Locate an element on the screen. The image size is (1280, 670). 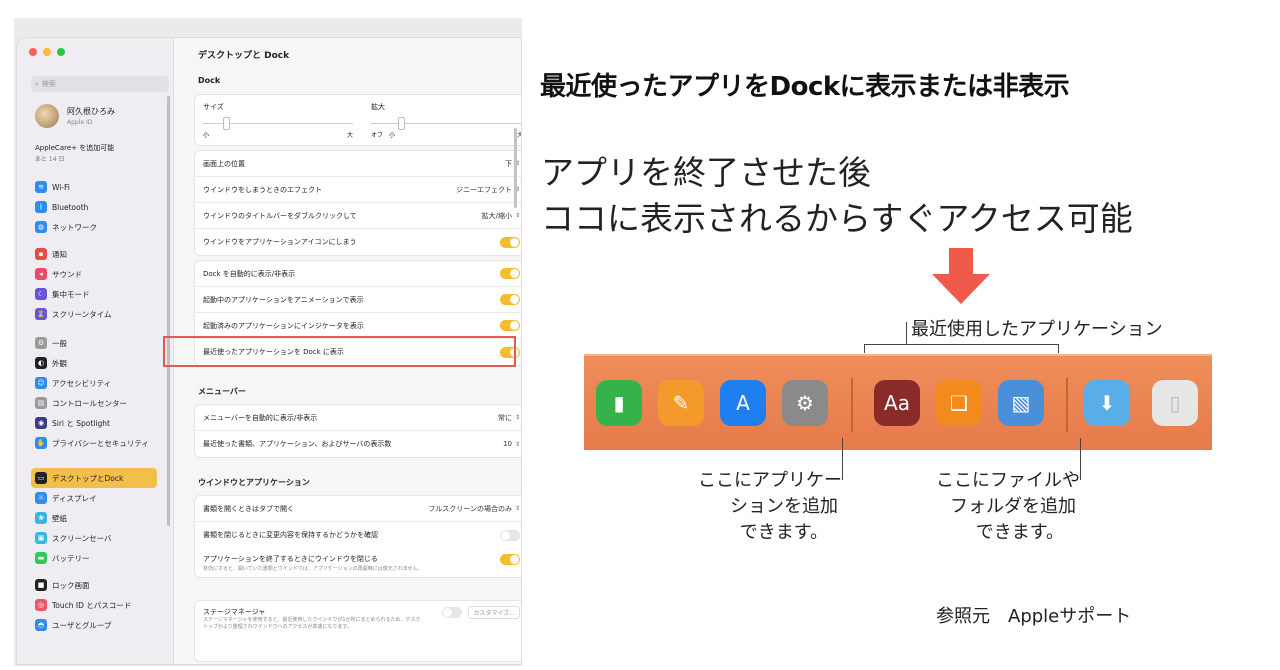
search-placeholder: 検索 is located at coordinates (48, 84).